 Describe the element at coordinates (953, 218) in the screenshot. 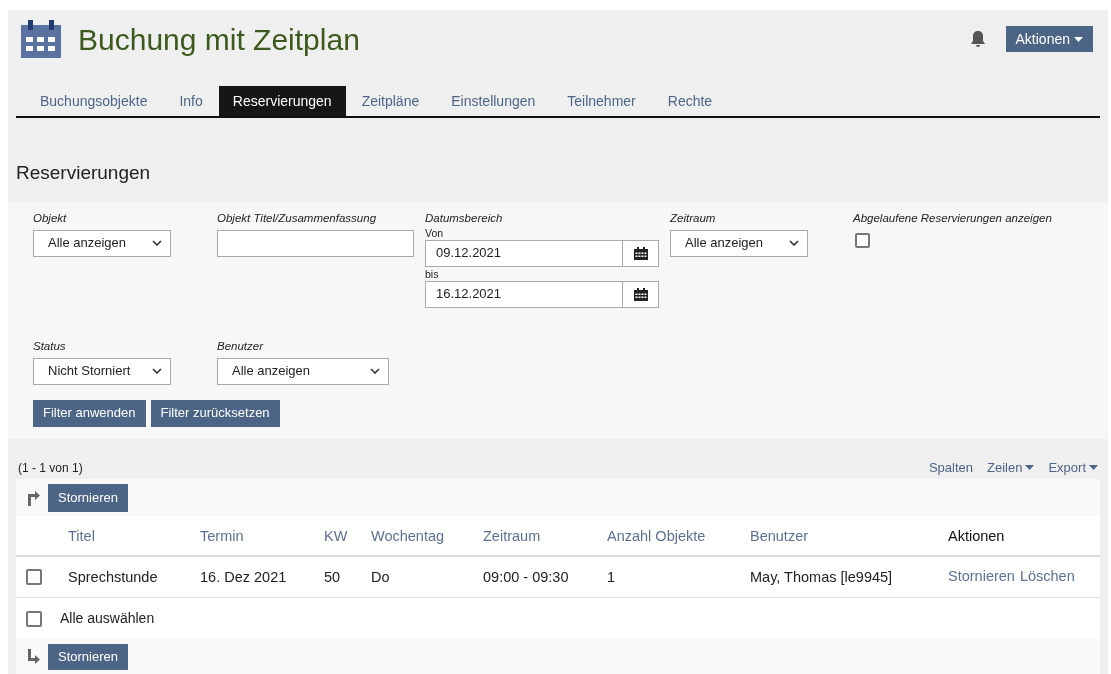

I see `field-label: Abgelaufene Reservierungen anzeigen` at that location.